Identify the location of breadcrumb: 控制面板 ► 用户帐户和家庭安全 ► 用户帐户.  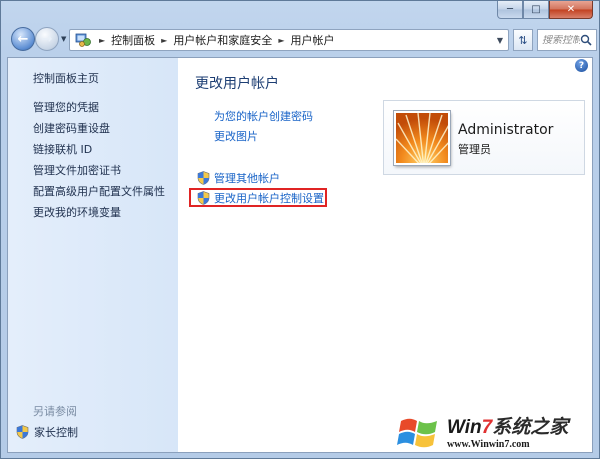
(222, 40).